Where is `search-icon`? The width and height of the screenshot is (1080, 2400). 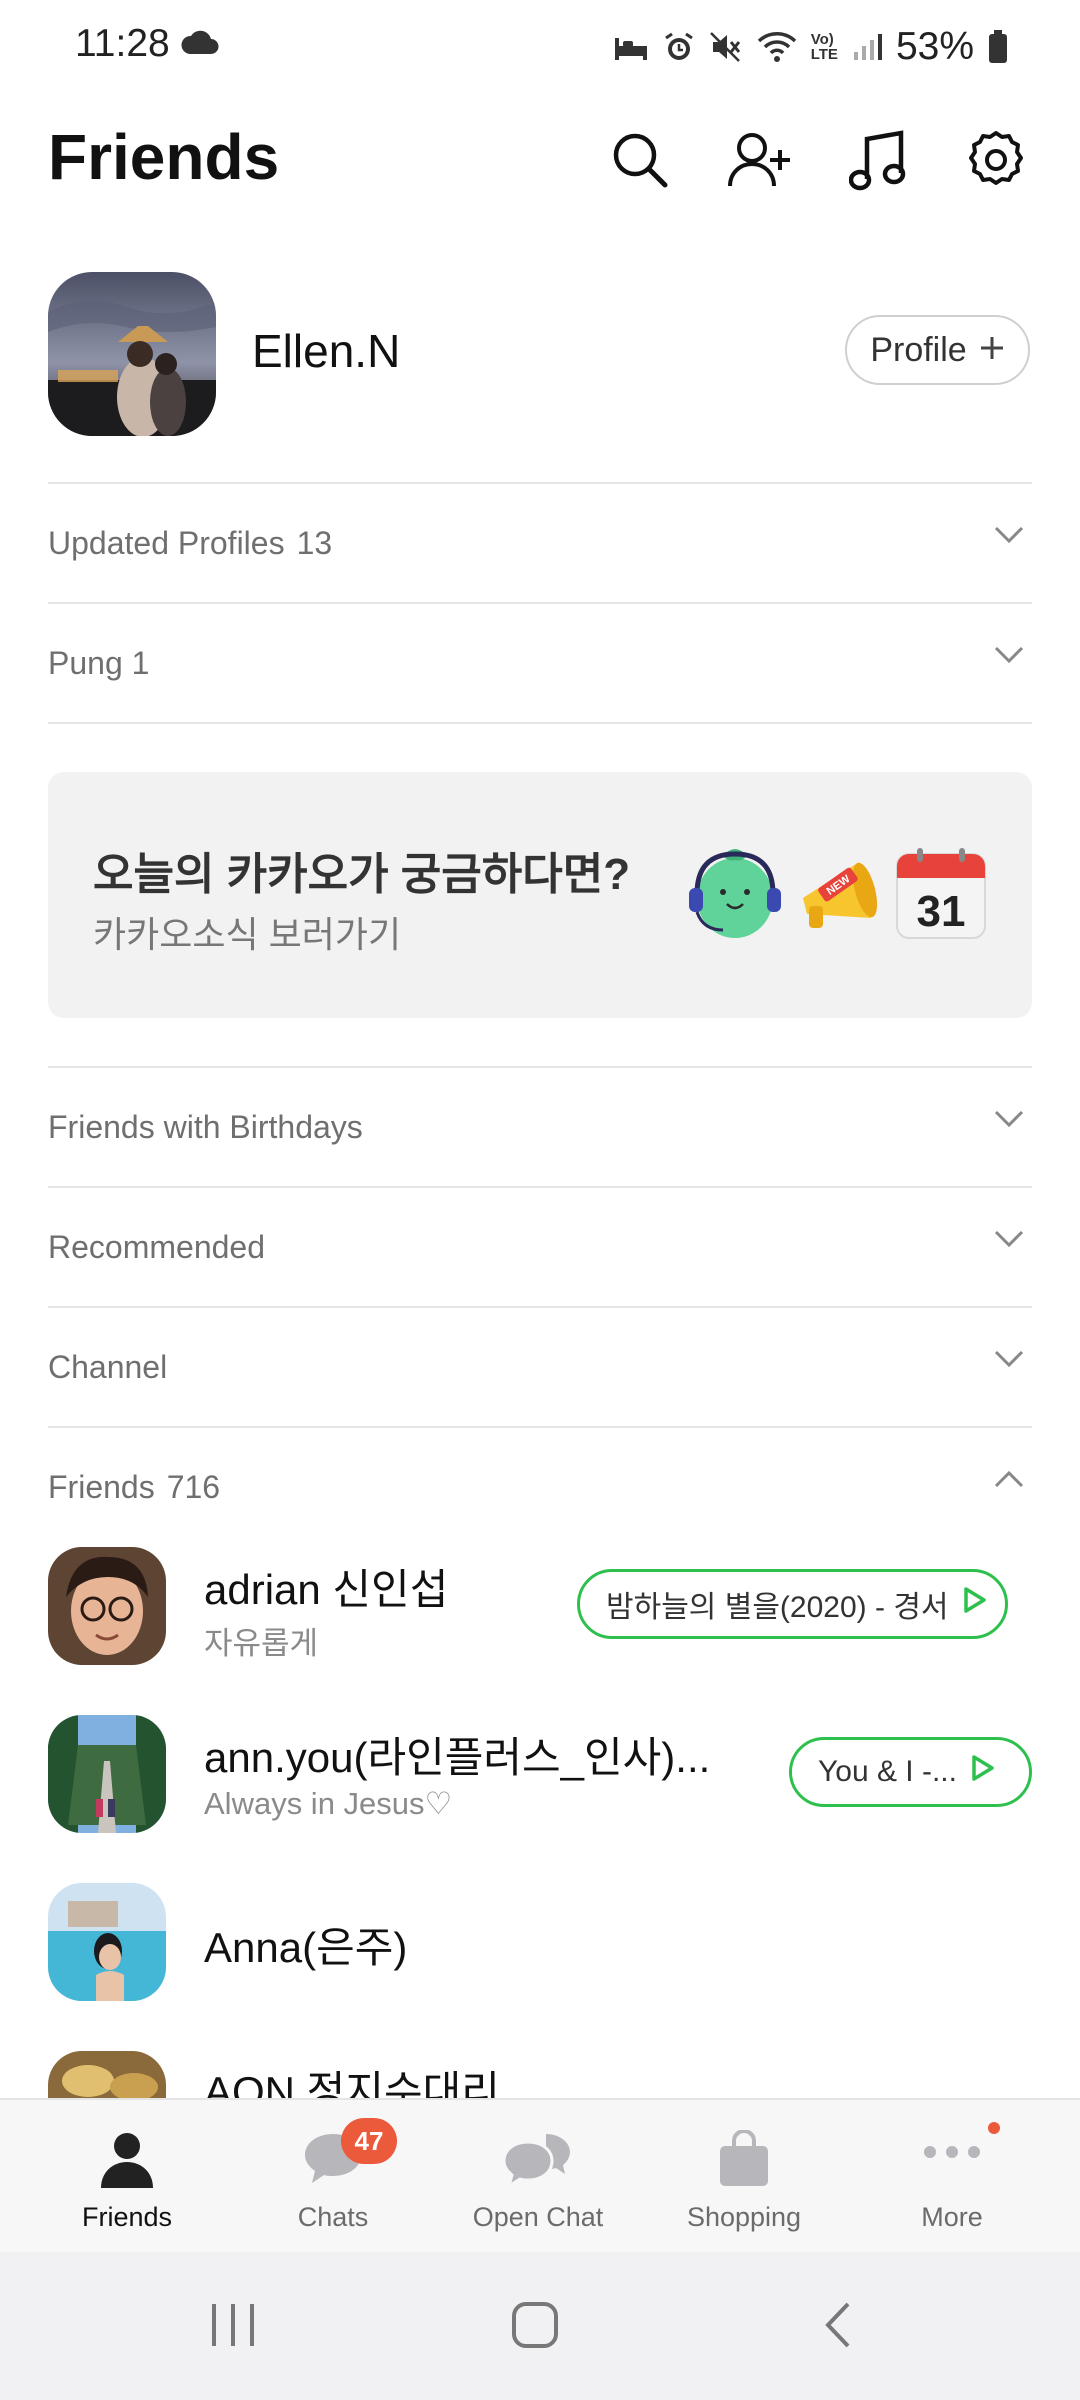 search-icon is located at coordinates (640, 160).